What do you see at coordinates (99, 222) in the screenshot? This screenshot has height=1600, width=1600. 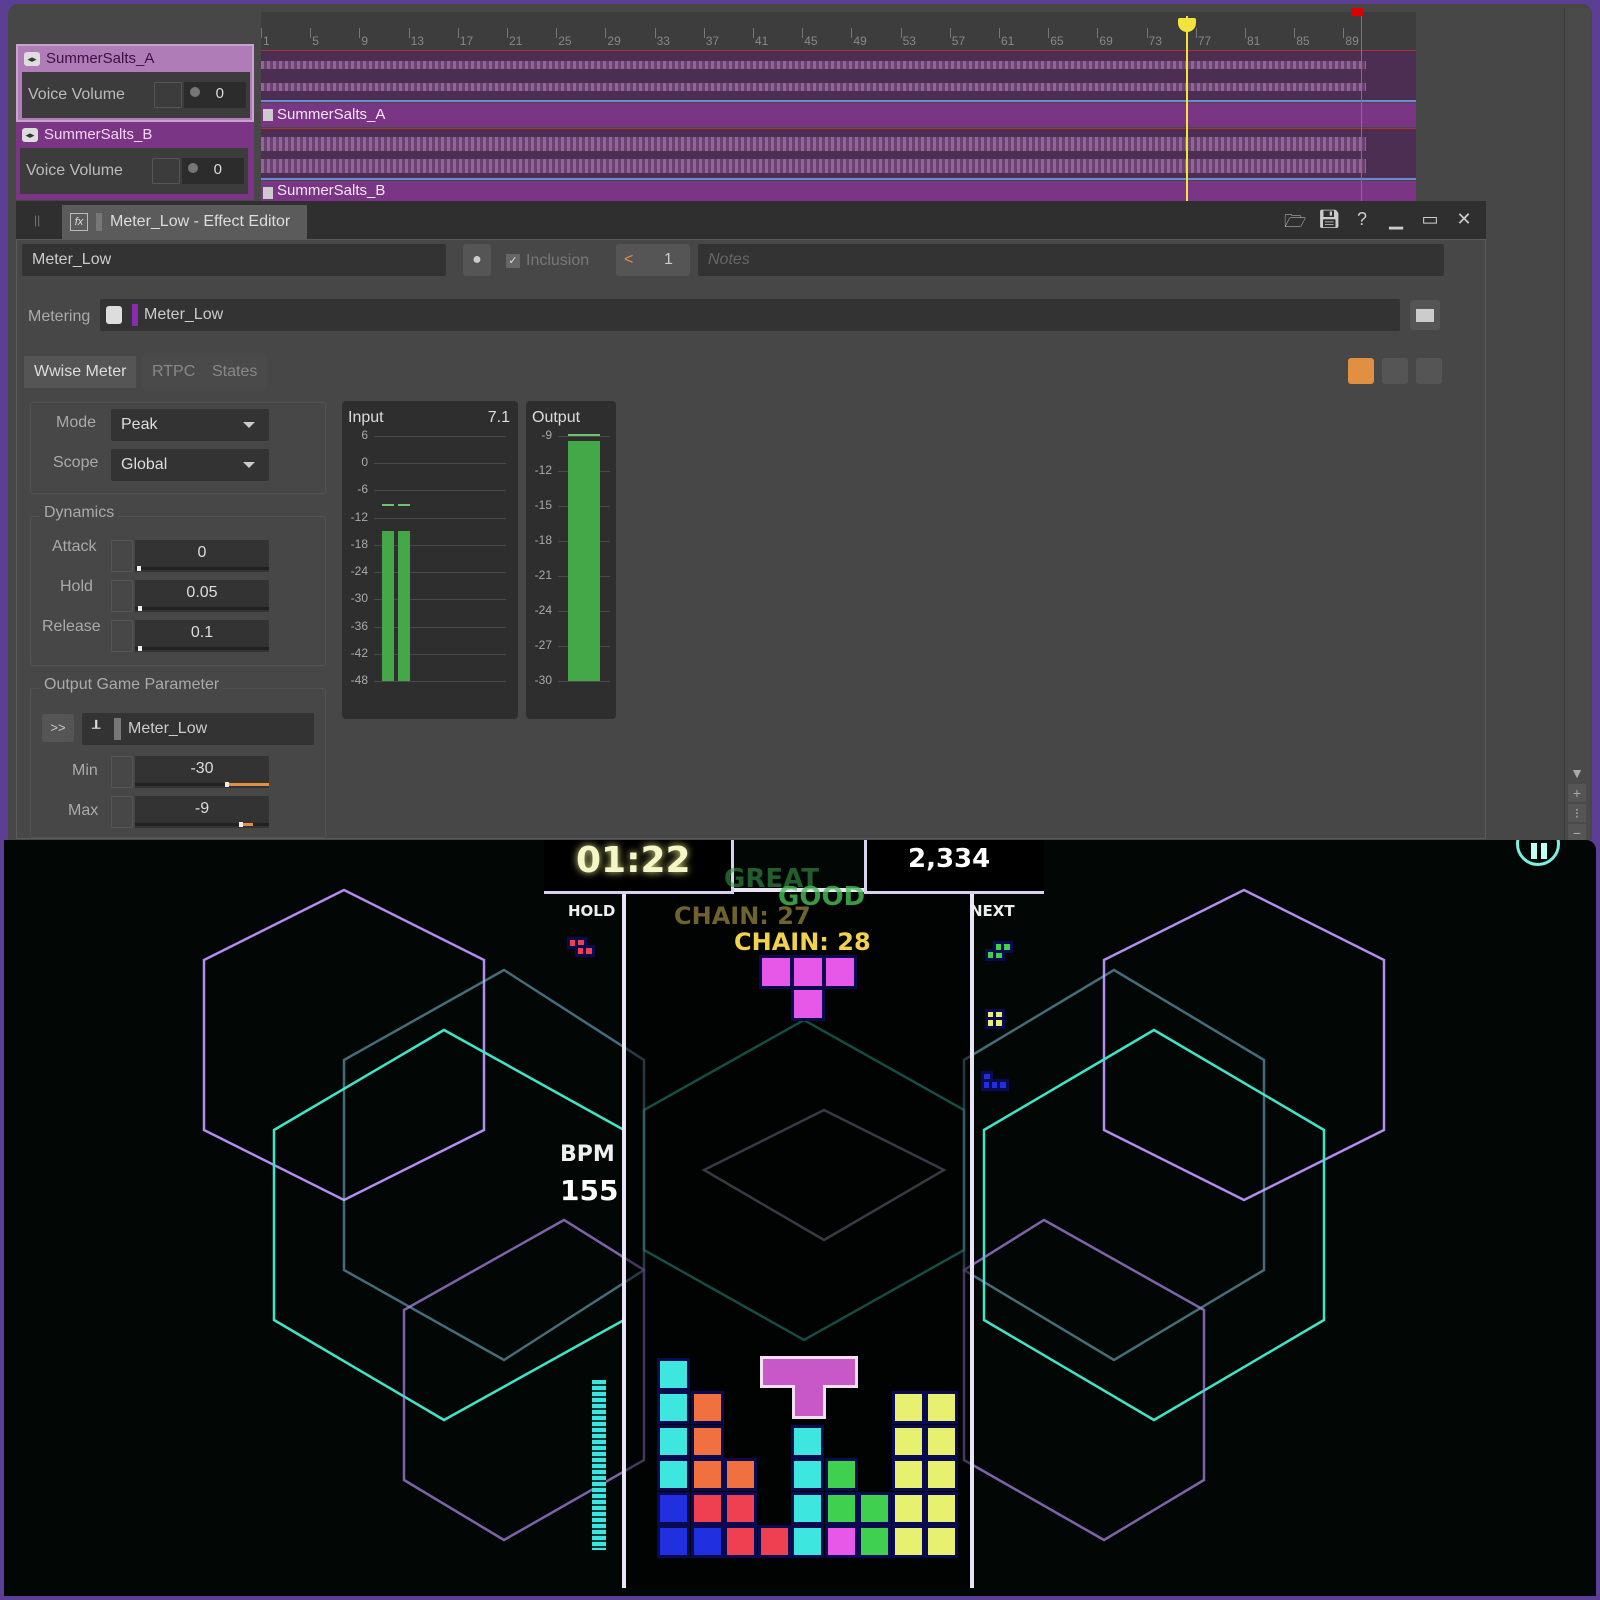 I see `color-swatch` at bounding box center [99, 222].